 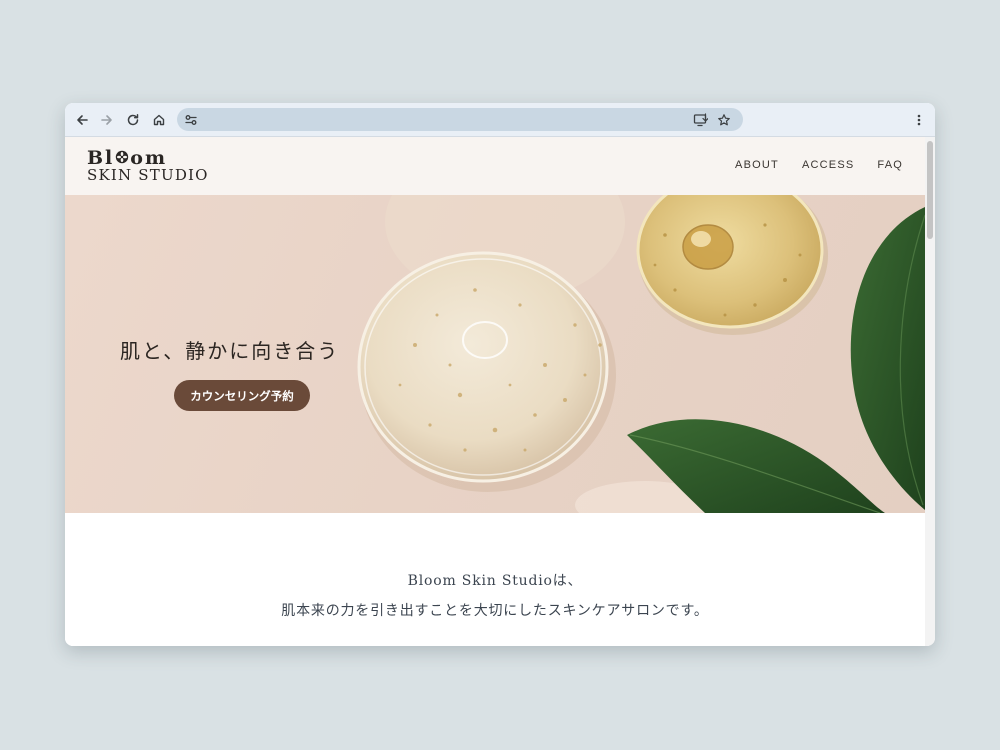 I want to click on address-bar, so click(x=460, y=119).